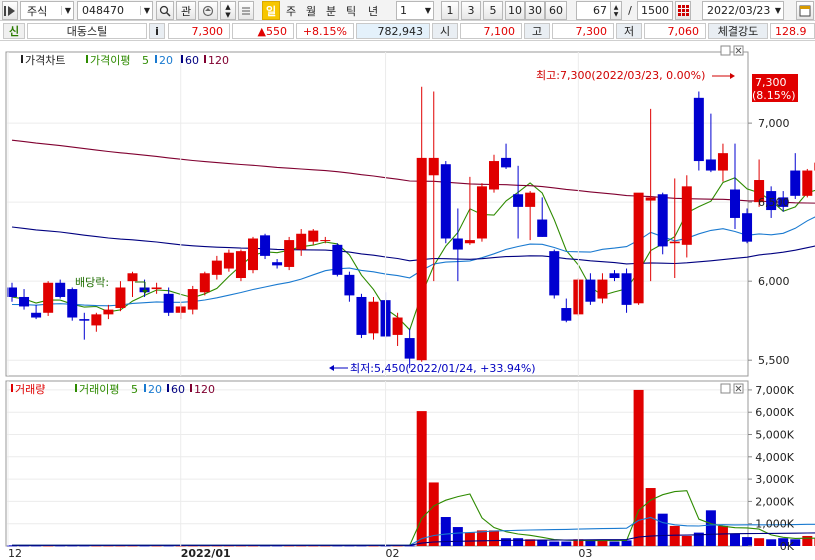 The height and width of the screenshot is (560, 815). Describe the element at coordinates (115, 10) in the screenshot. I see `stock-code-input: 048470 ▼` at that location.